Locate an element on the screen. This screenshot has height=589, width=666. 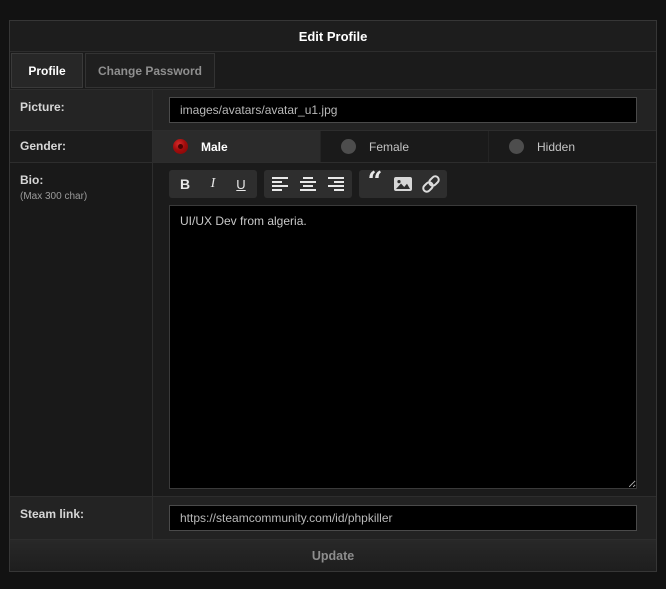
align-center-button is located at coordinates (308, 184).